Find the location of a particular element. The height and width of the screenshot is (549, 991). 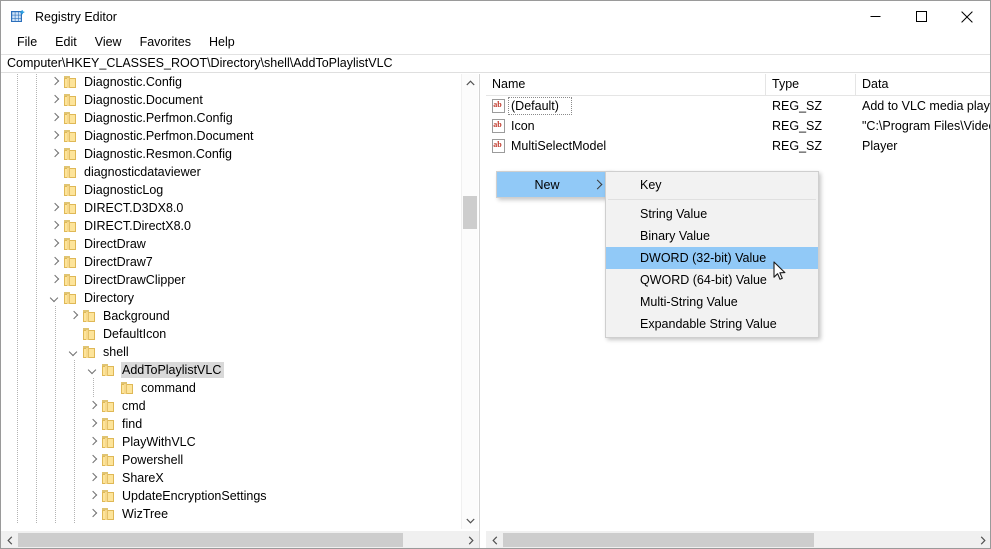

tree-node: cmd is located at coordinates (229, 405).